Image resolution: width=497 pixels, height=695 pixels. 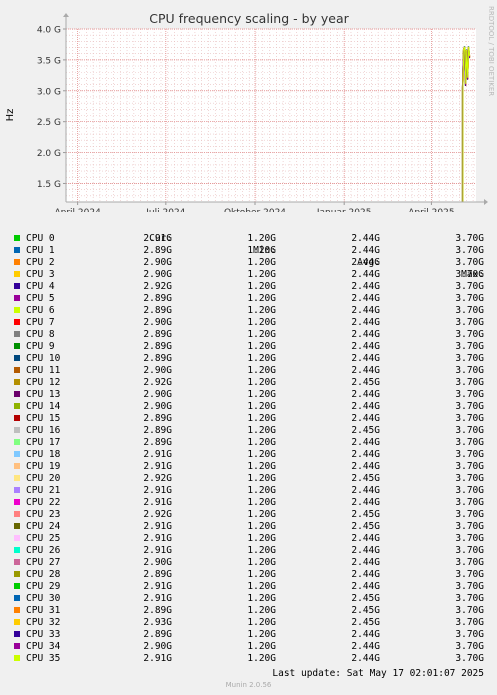 I want to click on legend-series-name: CPU 23, so click(x=43, y=514).